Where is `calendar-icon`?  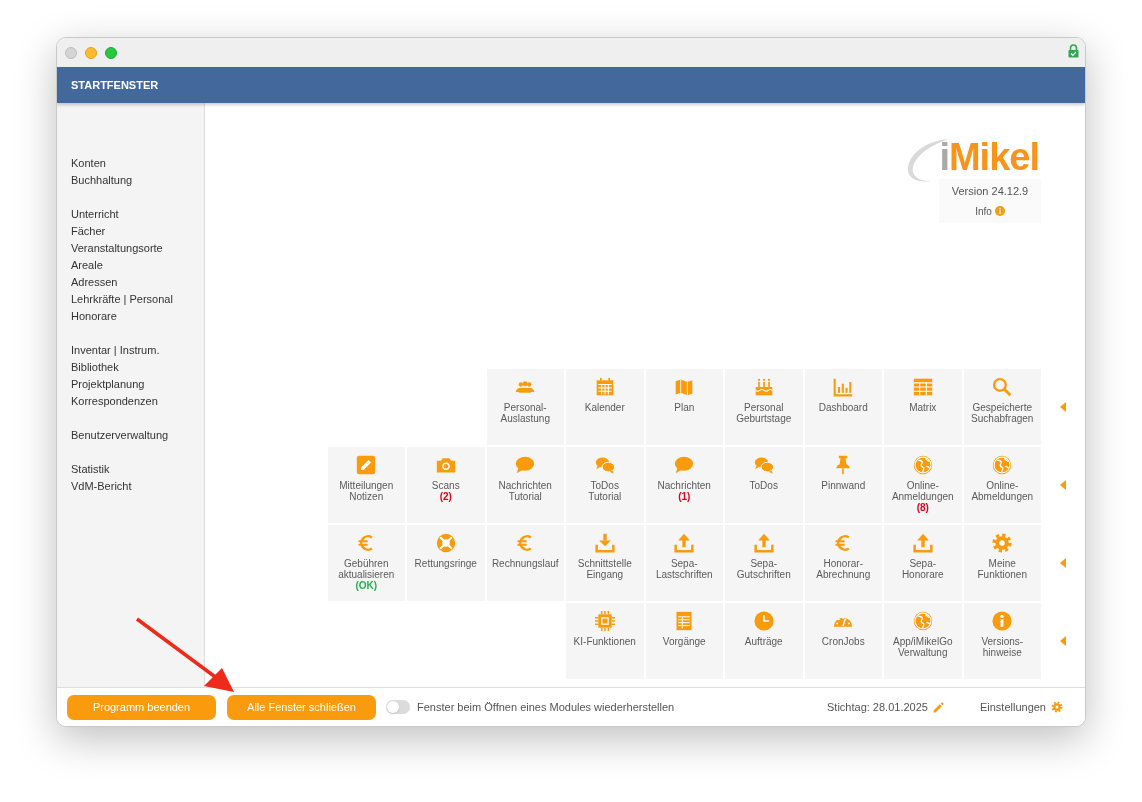 calendar-icon is located at coordinates (604, 387).